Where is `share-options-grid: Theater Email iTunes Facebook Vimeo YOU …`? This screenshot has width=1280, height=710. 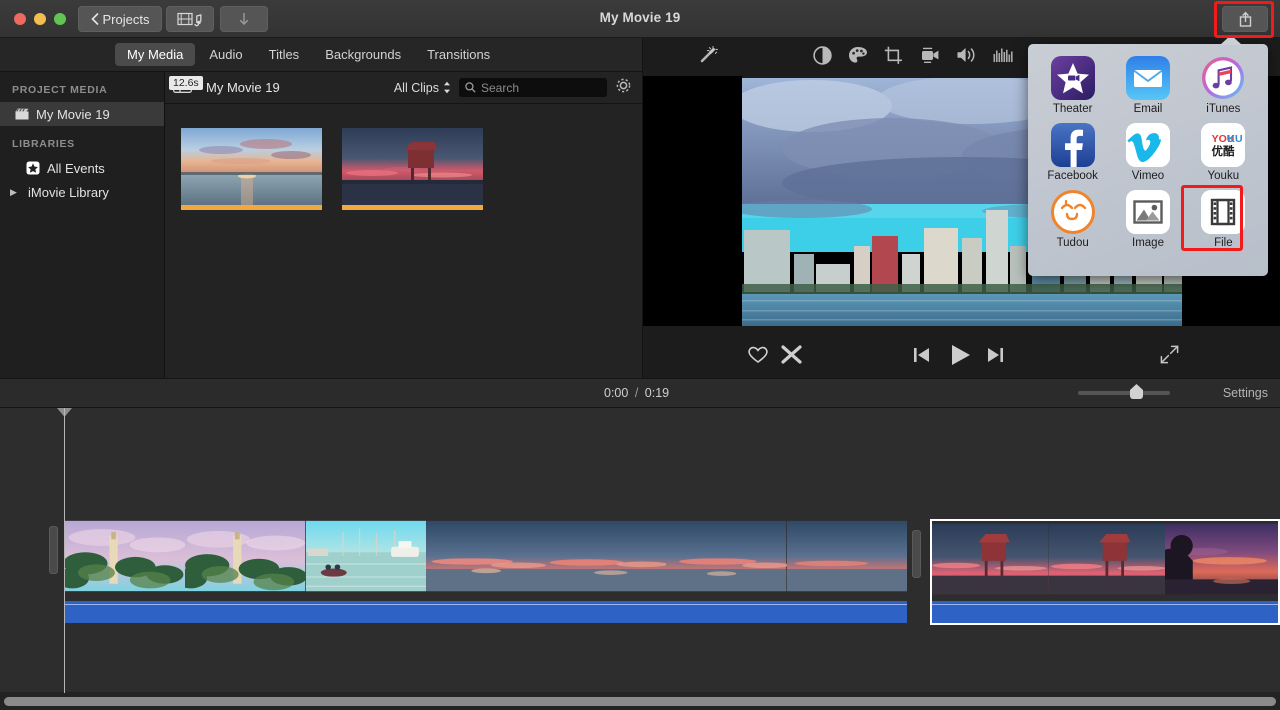 share-options-grid: Theater Email iTunes Facebook Vimeo YOU … is located at coordinates (1148, 152).